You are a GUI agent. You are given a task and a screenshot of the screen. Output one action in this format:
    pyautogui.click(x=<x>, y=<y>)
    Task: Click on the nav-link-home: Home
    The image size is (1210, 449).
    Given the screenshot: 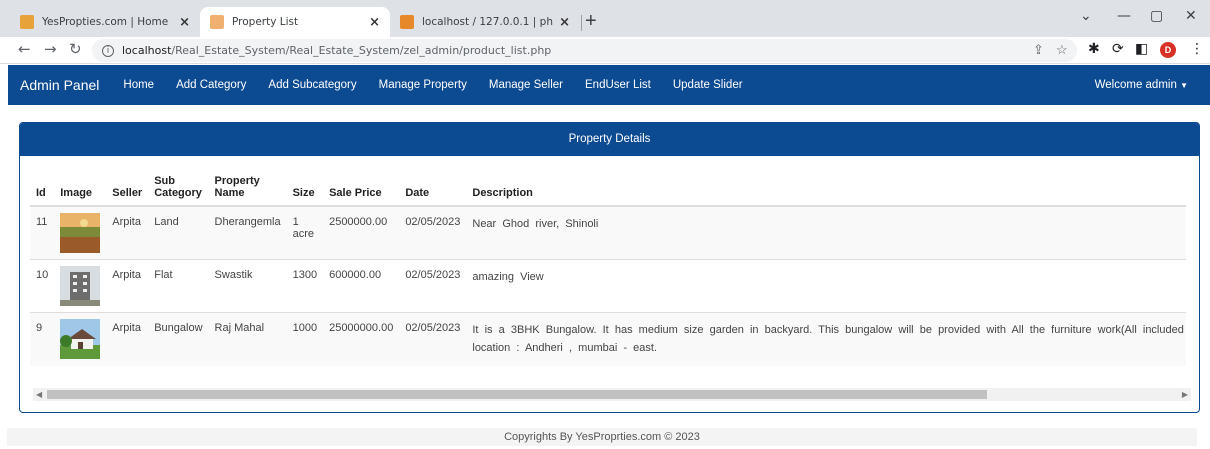 What is the action you would take?
    pyautogui.click(x=138, y=85)
    